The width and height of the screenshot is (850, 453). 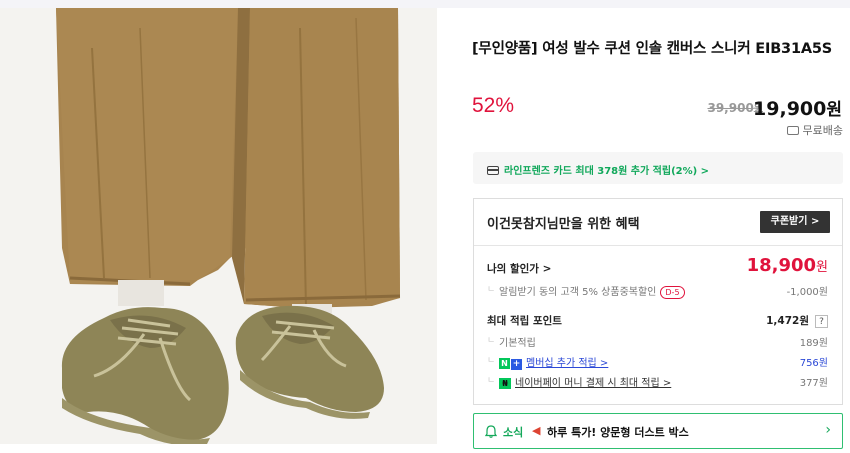 I want to click on membership-point-value: 756원, so click(x=813, y=363).